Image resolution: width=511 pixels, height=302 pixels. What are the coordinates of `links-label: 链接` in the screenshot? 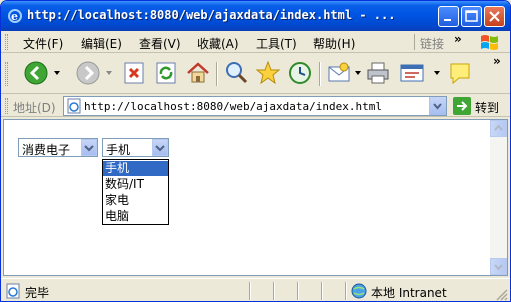 It's located at (432, 43).